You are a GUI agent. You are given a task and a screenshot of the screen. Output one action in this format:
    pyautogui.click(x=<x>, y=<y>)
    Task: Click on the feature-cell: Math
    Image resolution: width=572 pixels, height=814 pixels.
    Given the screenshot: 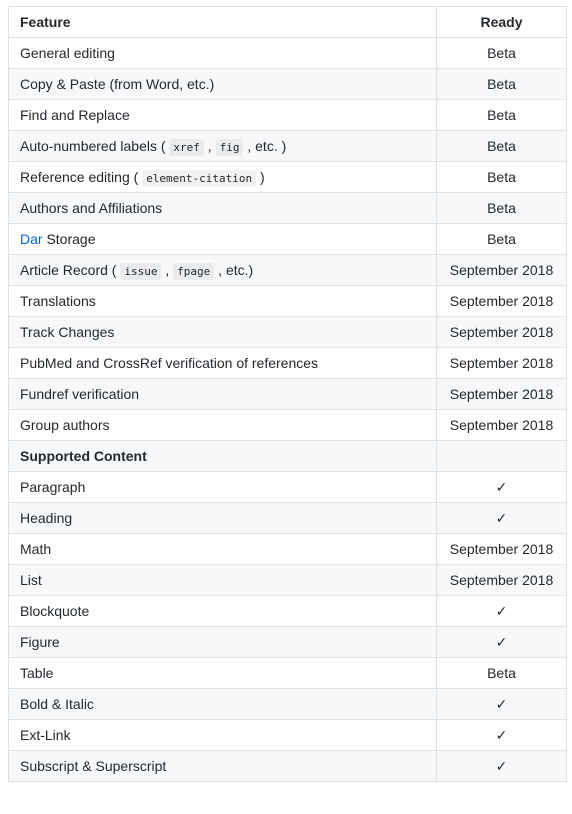 What is the action you would take?
    pyautogui.click(x=222, y=549)
    